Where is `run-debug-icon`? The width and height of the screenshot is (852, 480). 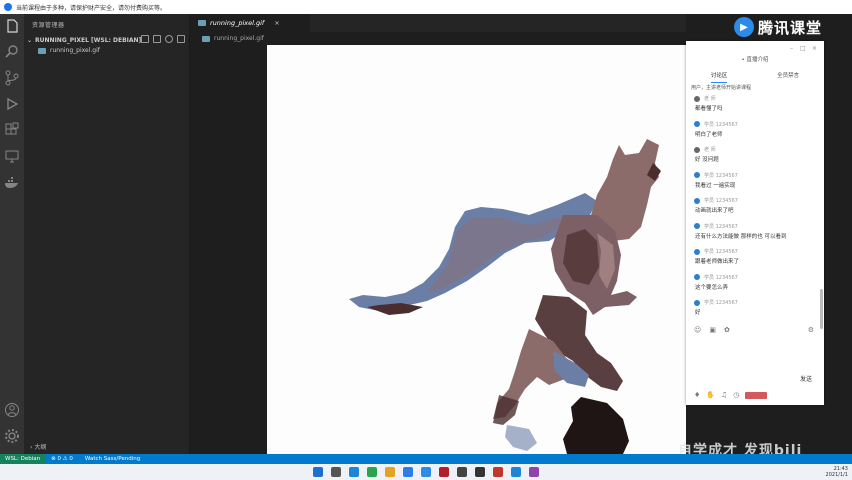 run-debug-icon is located at coordinates (12, 104).